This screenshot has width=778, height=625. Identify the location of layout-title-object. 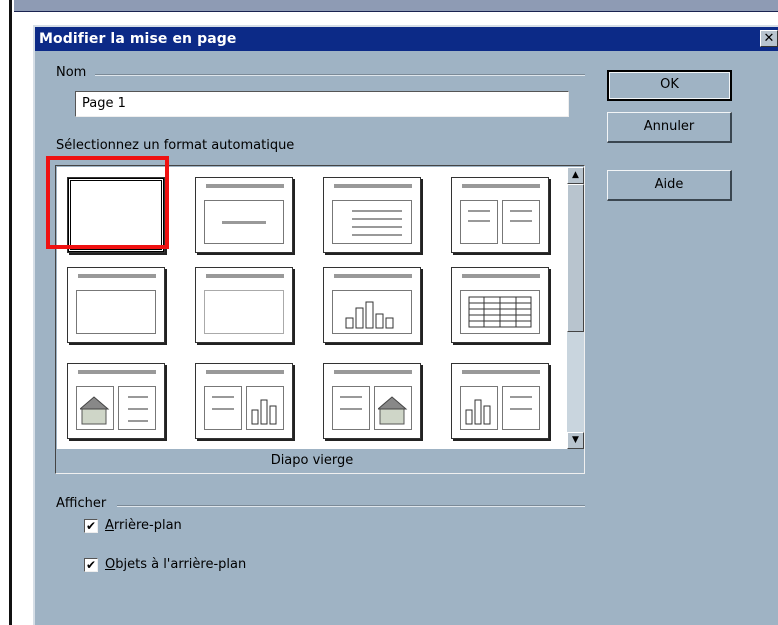
(244, 305).